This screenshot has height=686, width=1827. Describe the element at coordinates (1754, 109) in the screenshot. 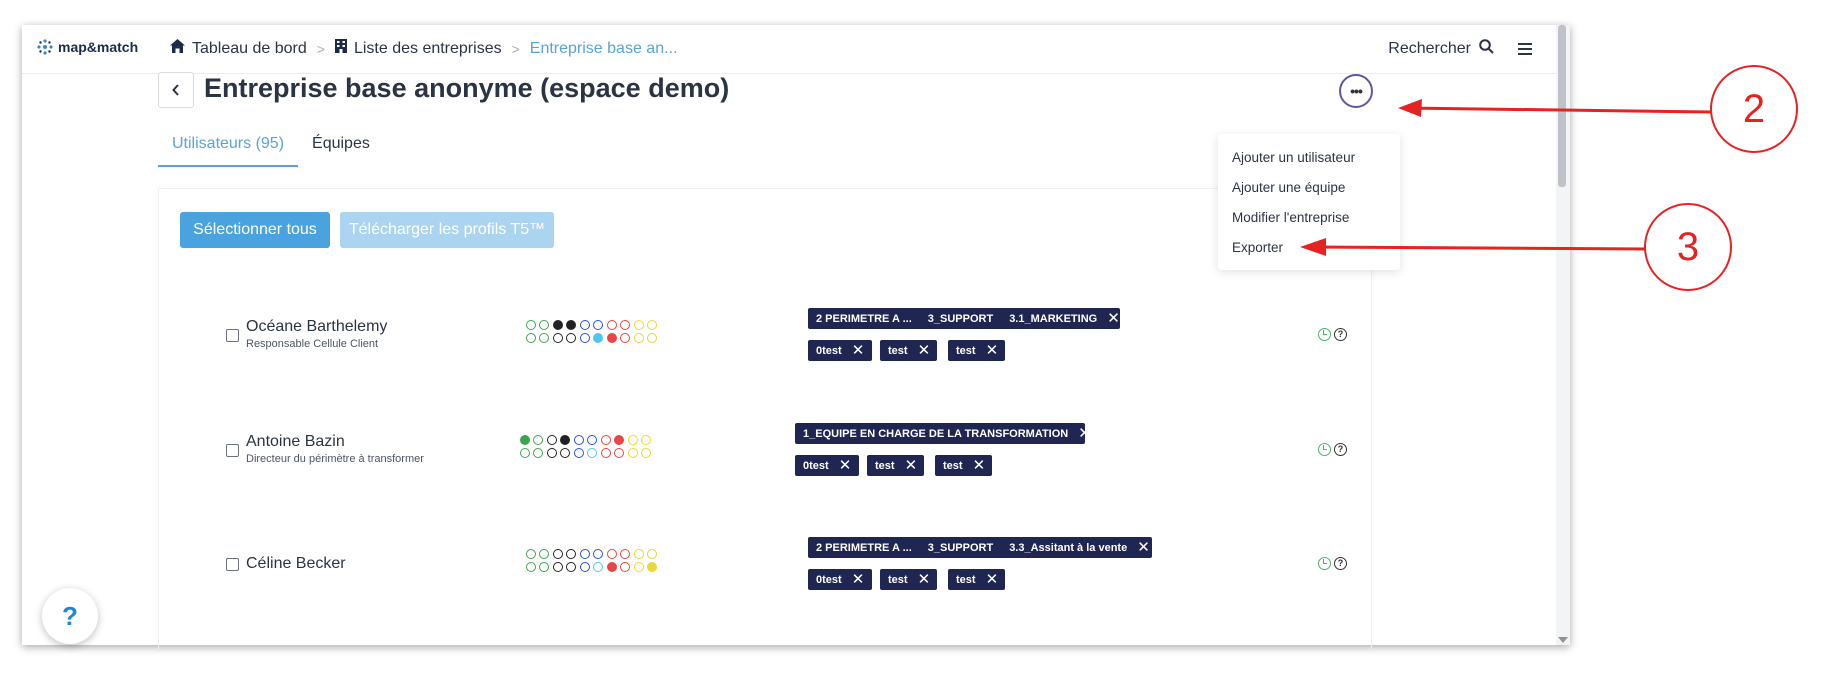

I see `annotation-callout-2: 2` at that location.